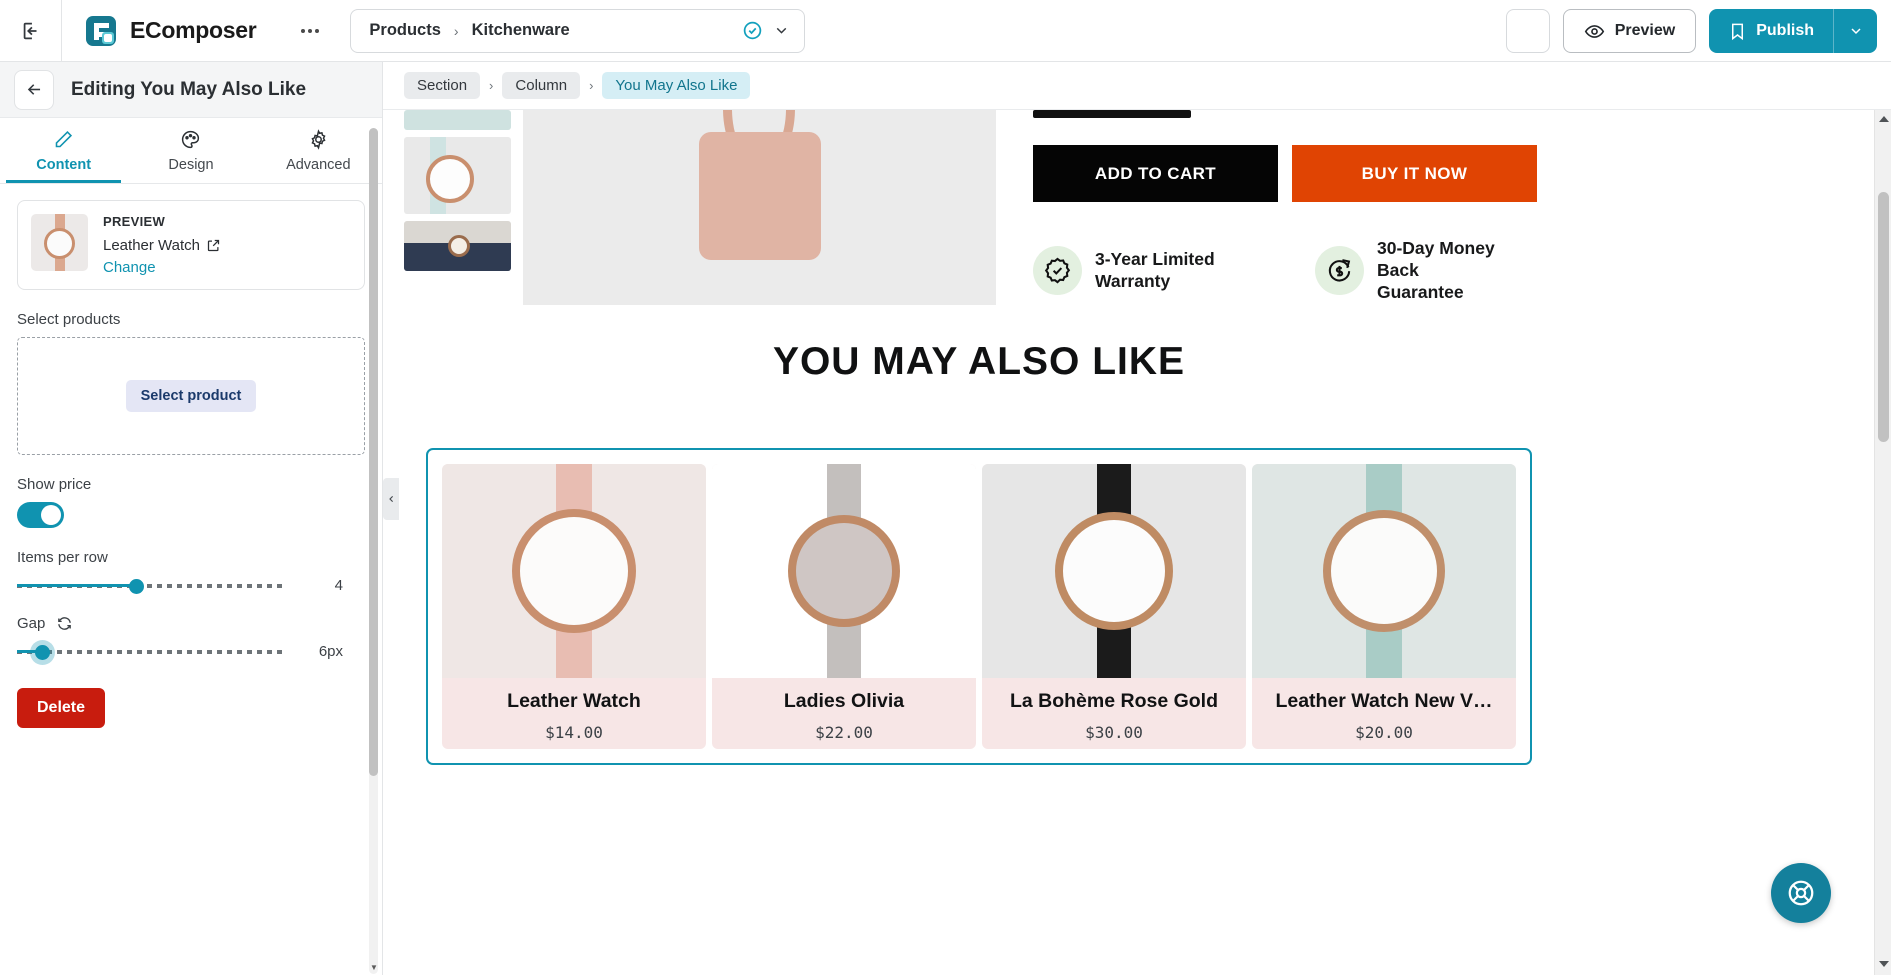  I want to click on show-price-label: Show price, so click(54, 484).